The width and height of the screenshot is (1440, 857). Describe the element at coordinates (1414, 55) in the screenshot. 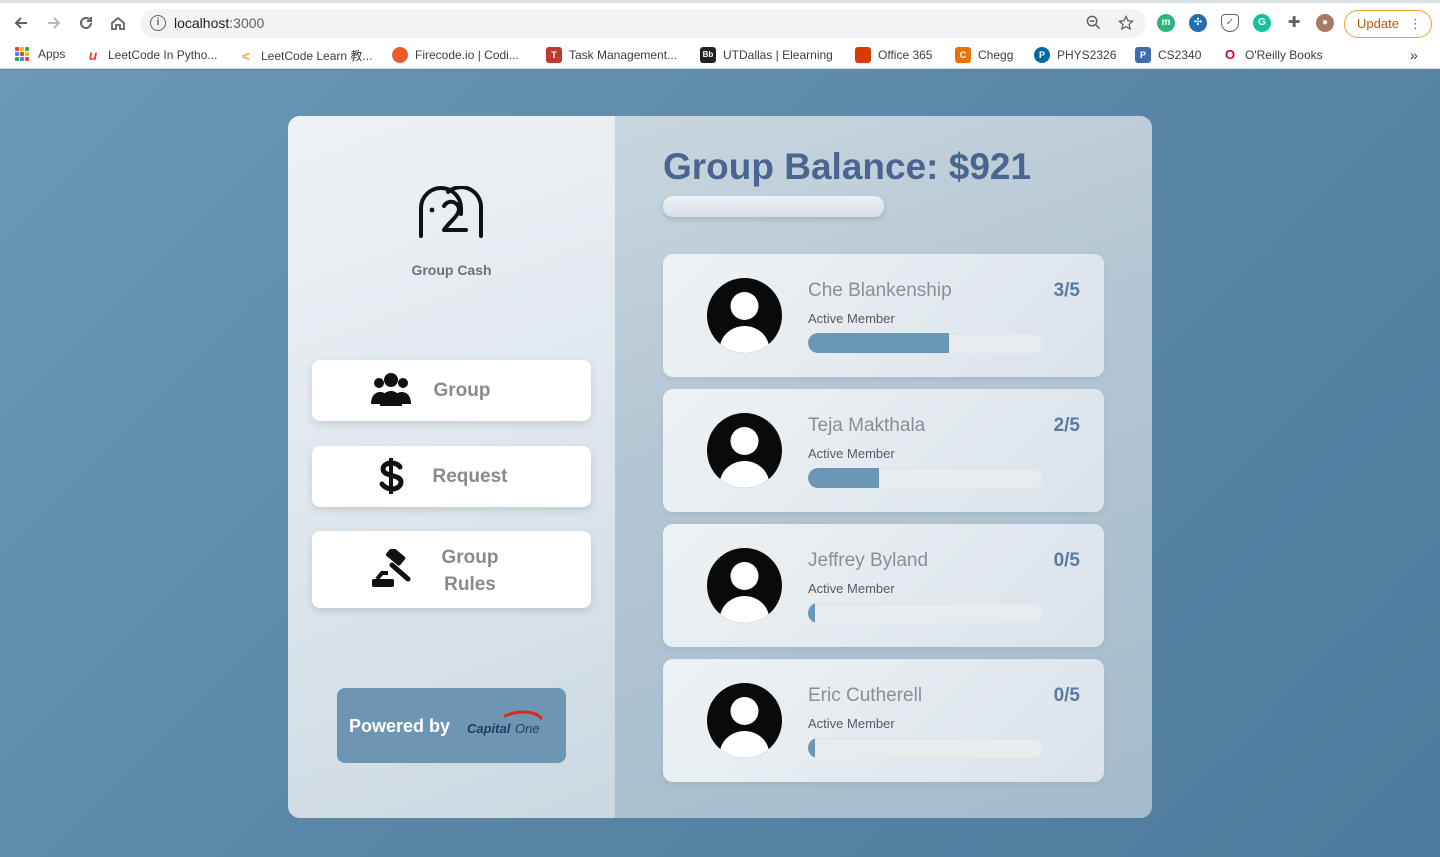

I see `more-bookmarks-button: »` at that location.